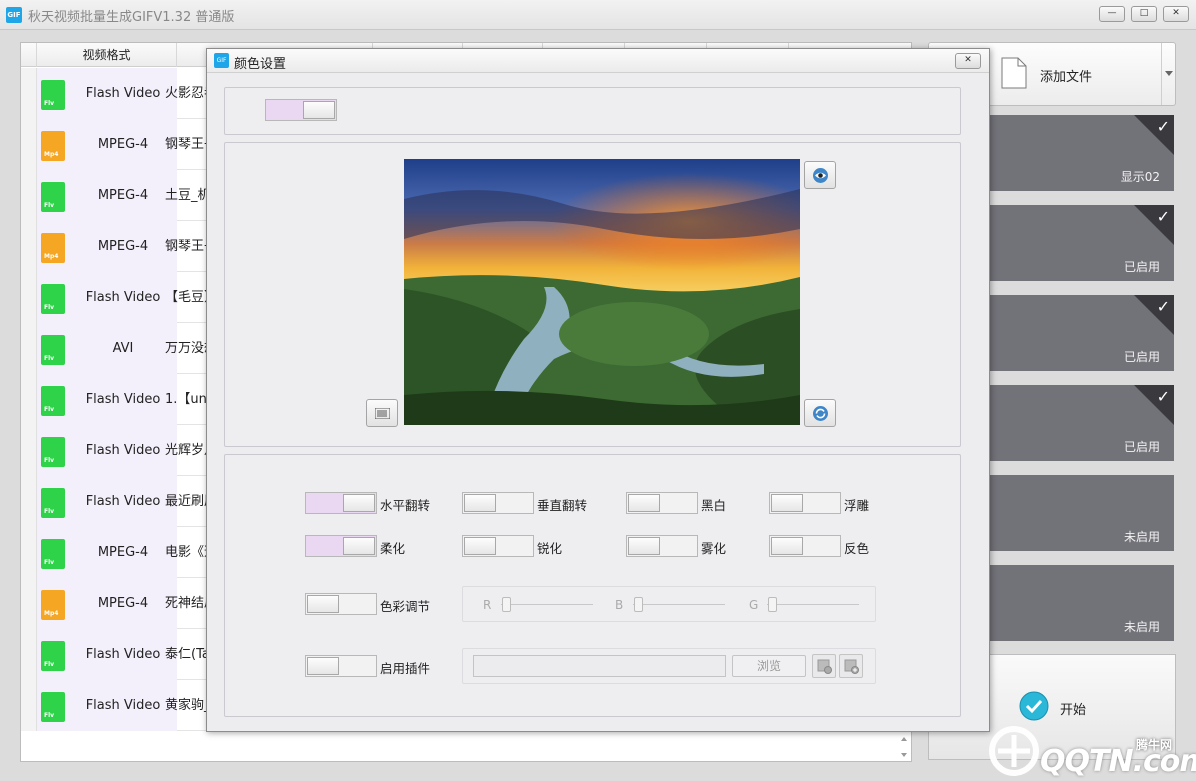 This screenshot has width=1196, height=781. I want to click on browse-button: 浏览, so click(769, 666).